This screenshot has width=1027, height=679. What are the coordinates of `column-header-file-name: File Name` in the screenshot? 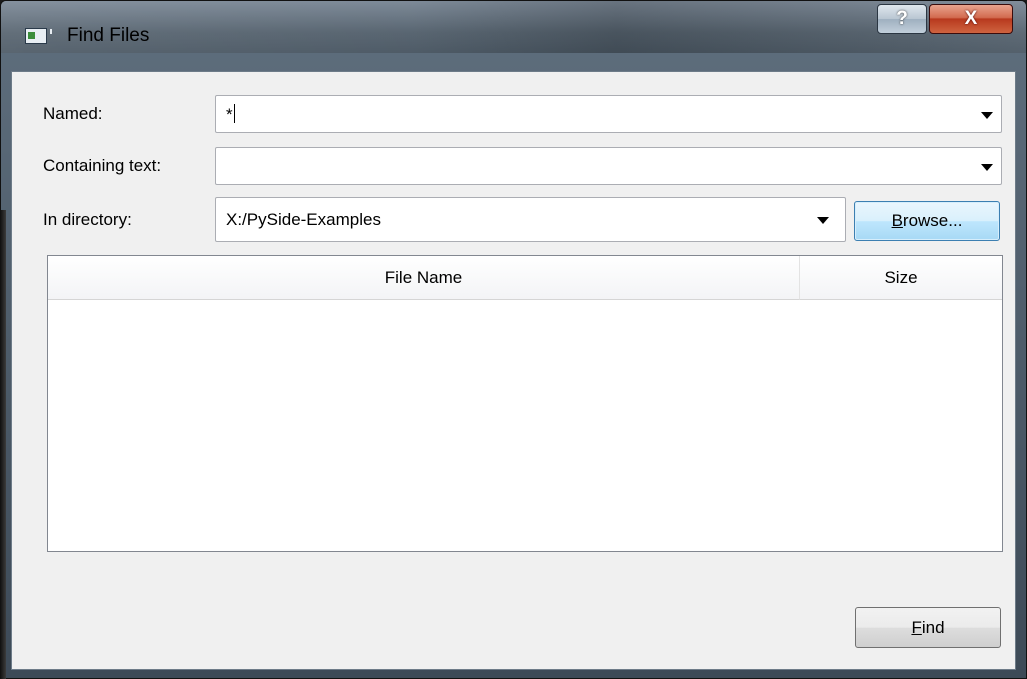 It's located at (424, 278).